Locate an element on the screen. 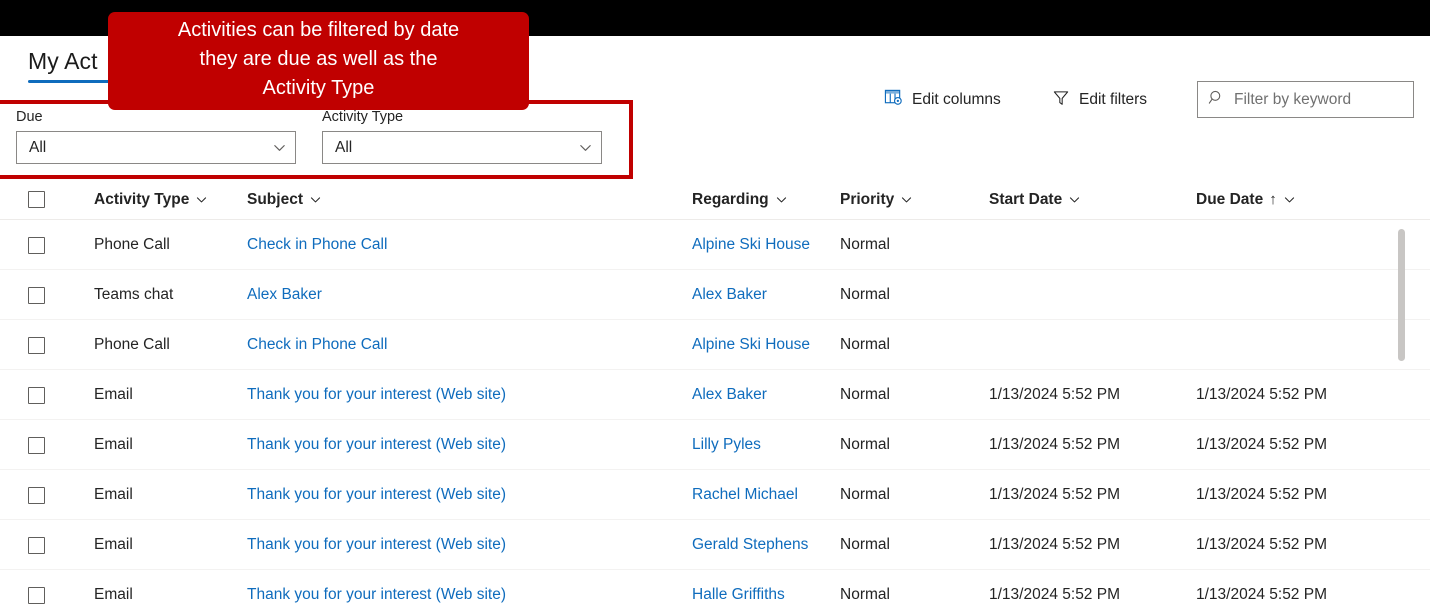 This screenshot has width=1430, height=616. cell-regarding: Gerald Stephens is located at coordinates (762, 545).